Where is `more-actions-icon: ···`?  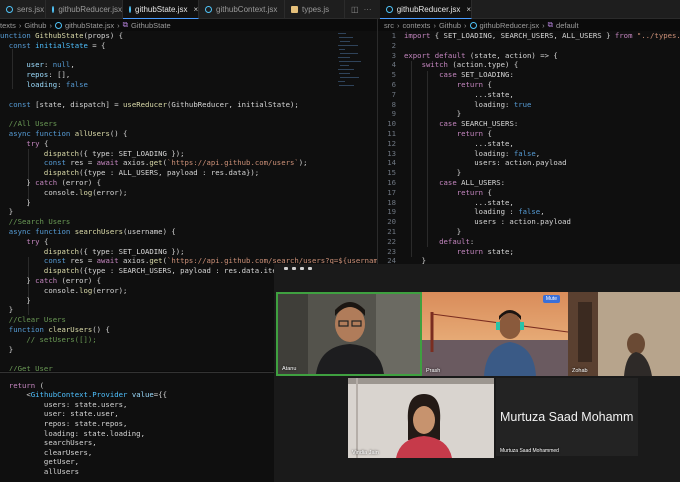 more-actions-icon: ··· is located at coordinates (368, 9).